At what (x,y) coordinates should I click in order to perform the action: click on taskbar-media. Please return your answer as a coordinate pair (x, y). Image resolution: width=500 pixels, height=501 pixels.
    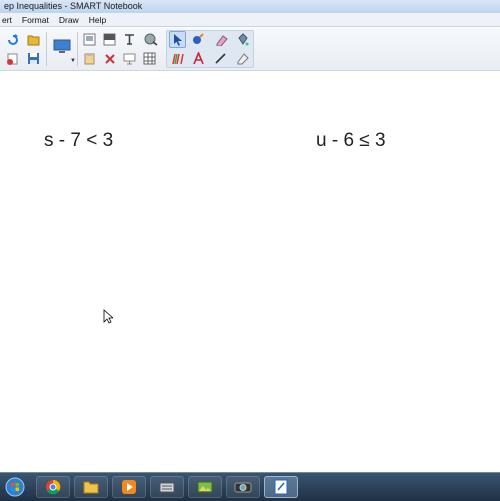
    Looking at the image, I should click on (129, 487).